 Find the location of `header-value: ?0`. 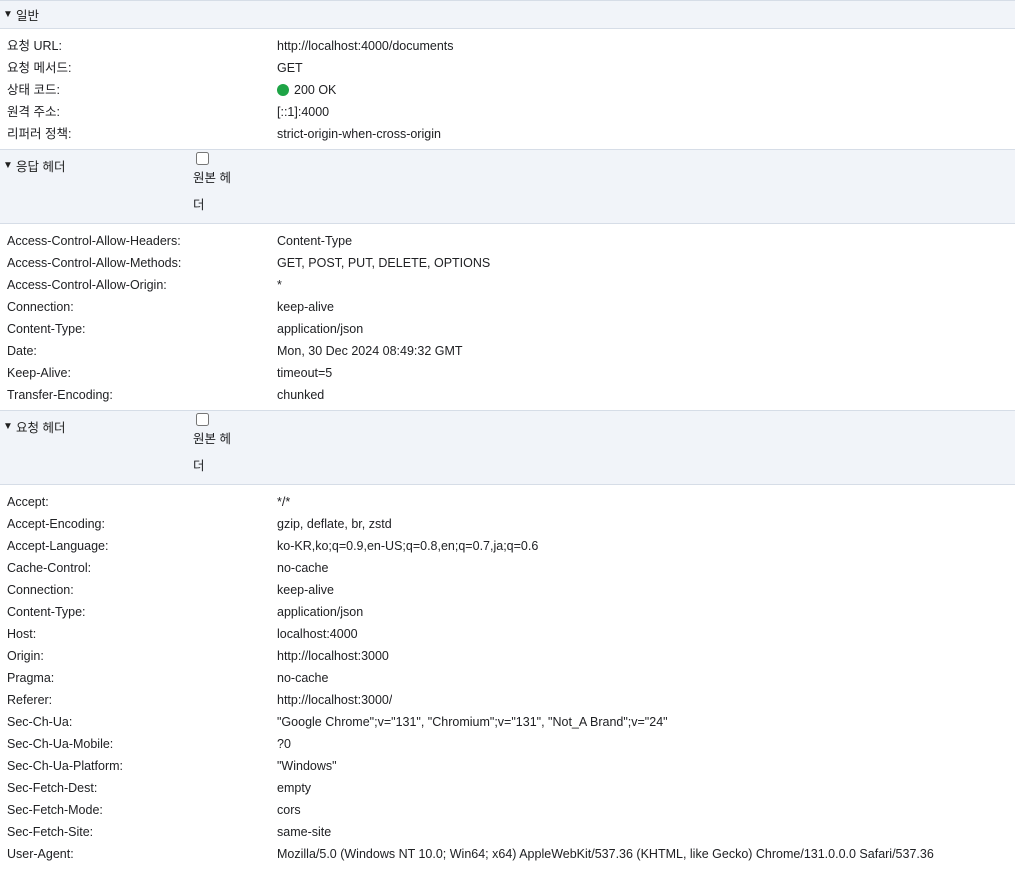

header-value: ?0 is located at coordinates (284, 744).